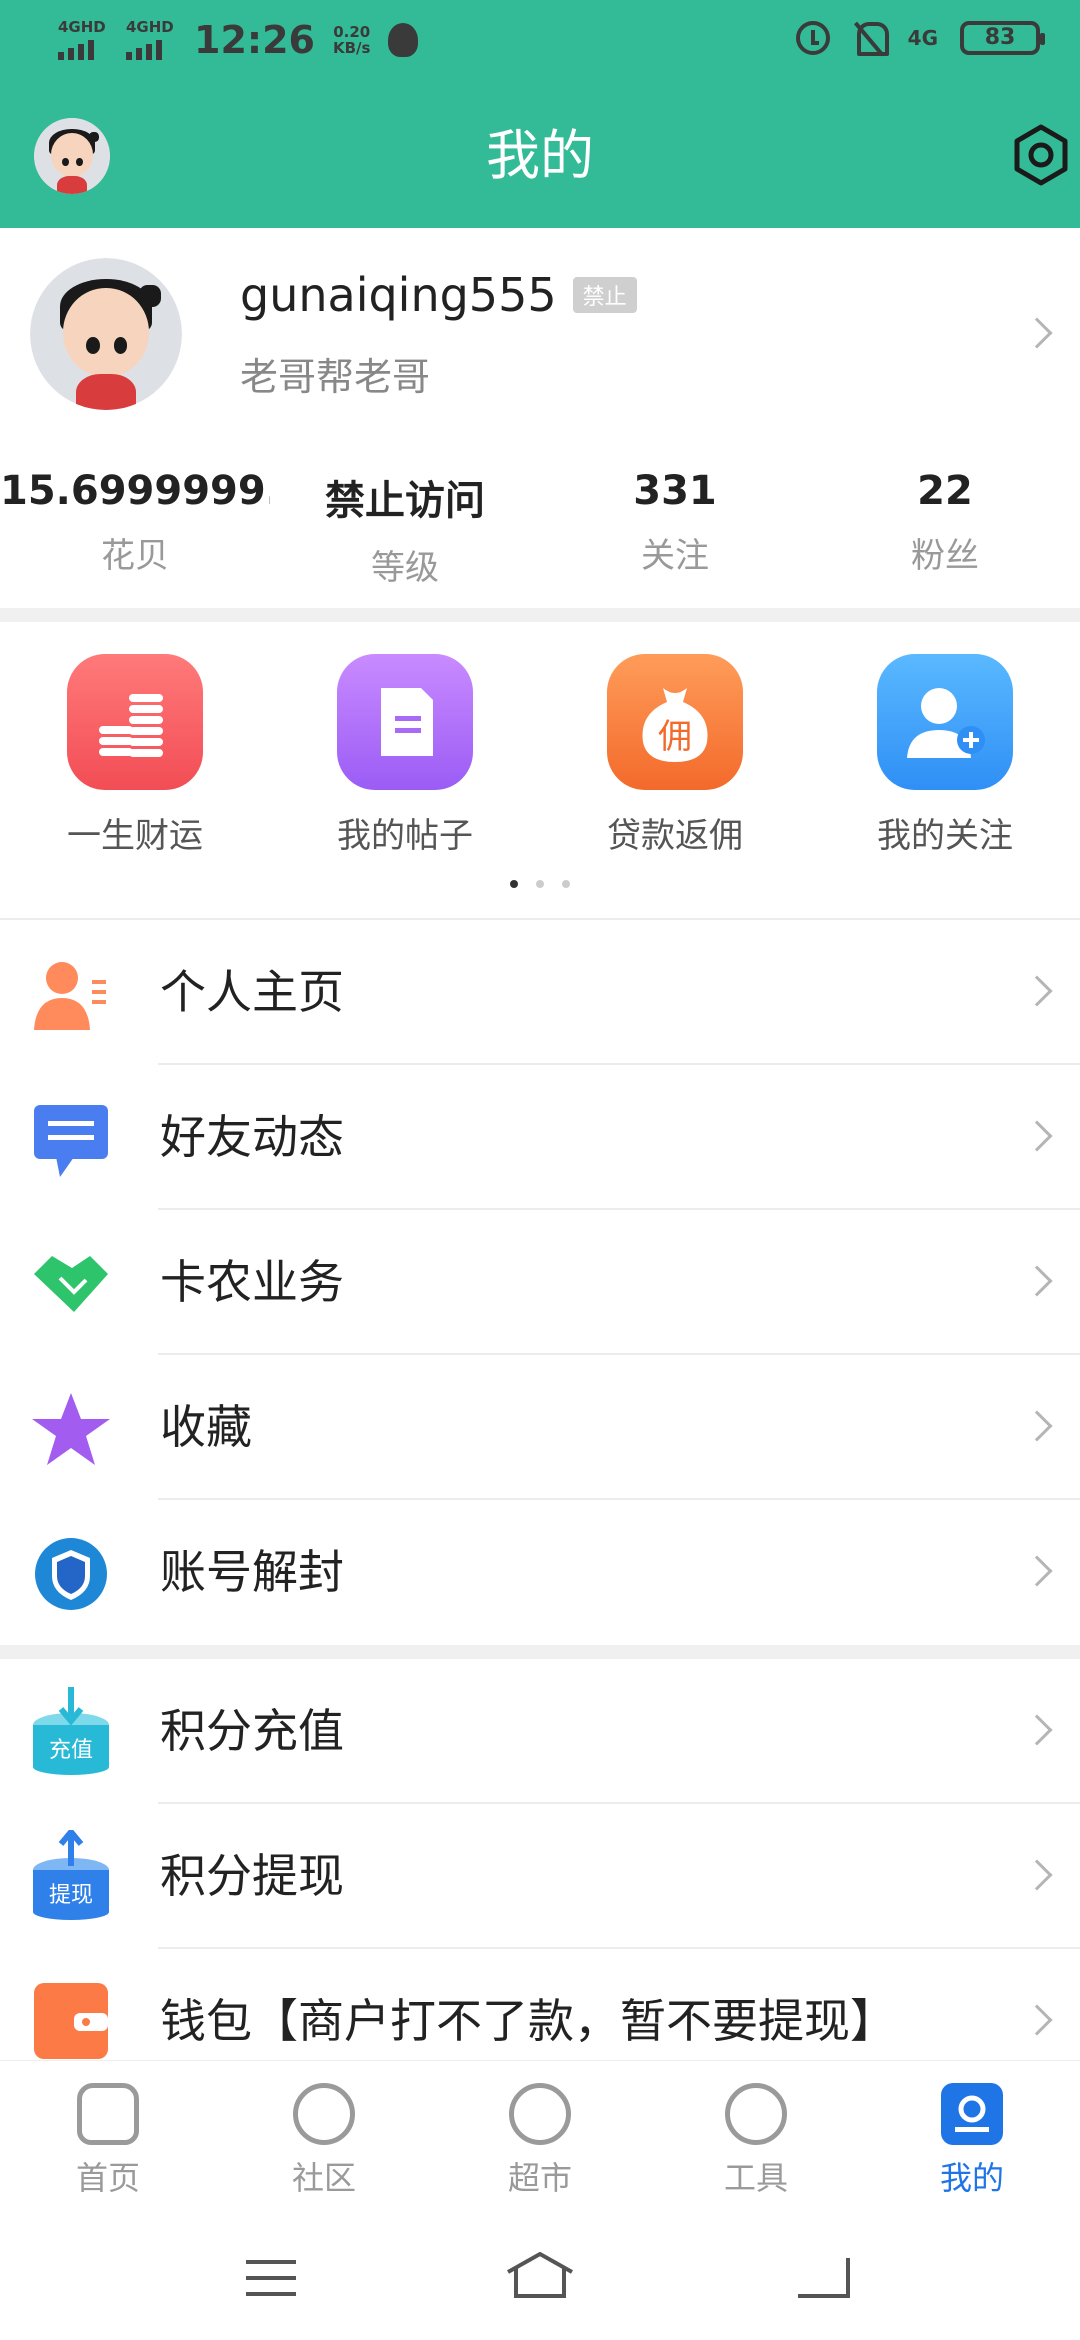 Image resolution: width=1080 pixels, height=2340 pixels. Describe the element at coordinates (540, 1731) in the screenshot. I see `menu-item-points-recharge: 充值 积分充值` at that location.